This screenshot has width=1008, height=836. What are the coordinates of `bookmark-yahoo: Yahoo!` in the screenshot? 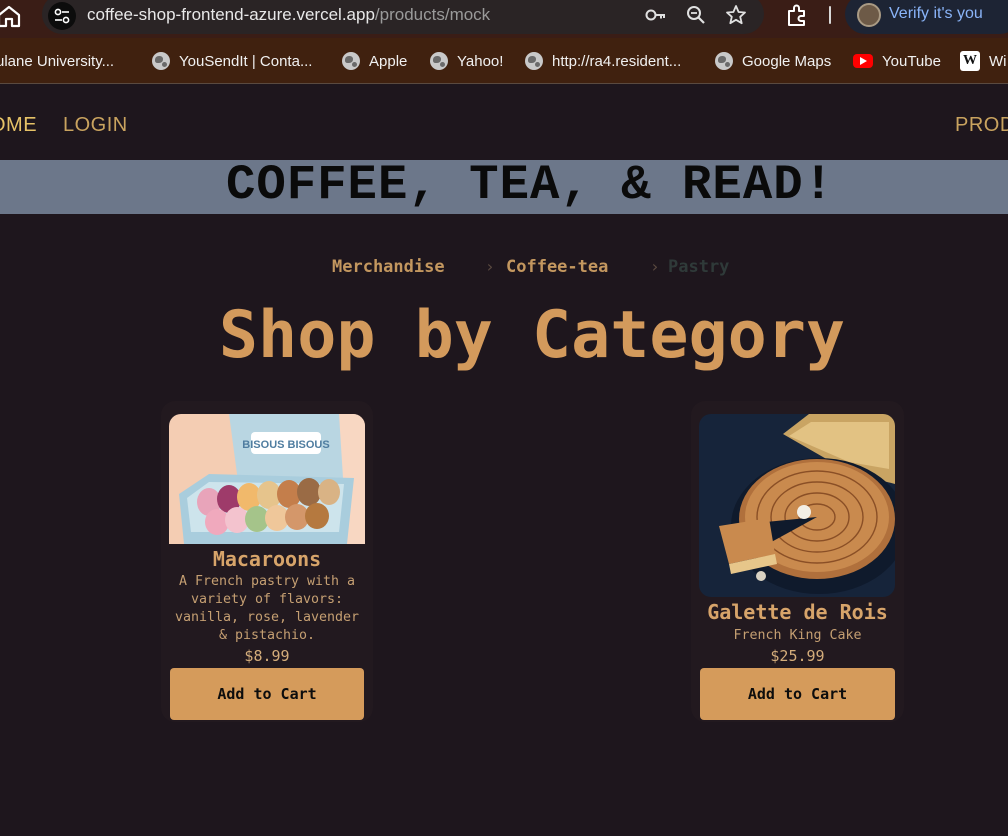 It's located at (466, 61).